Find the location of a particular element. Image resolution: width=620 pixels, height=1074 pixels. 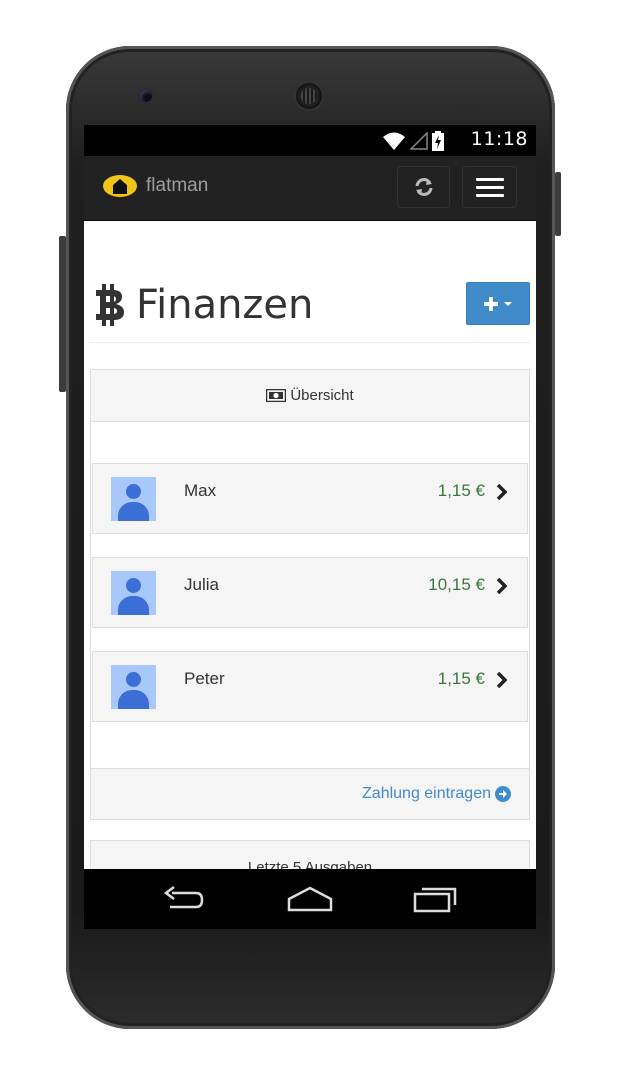

caret-down-icon is located at coordinates (508, 303).